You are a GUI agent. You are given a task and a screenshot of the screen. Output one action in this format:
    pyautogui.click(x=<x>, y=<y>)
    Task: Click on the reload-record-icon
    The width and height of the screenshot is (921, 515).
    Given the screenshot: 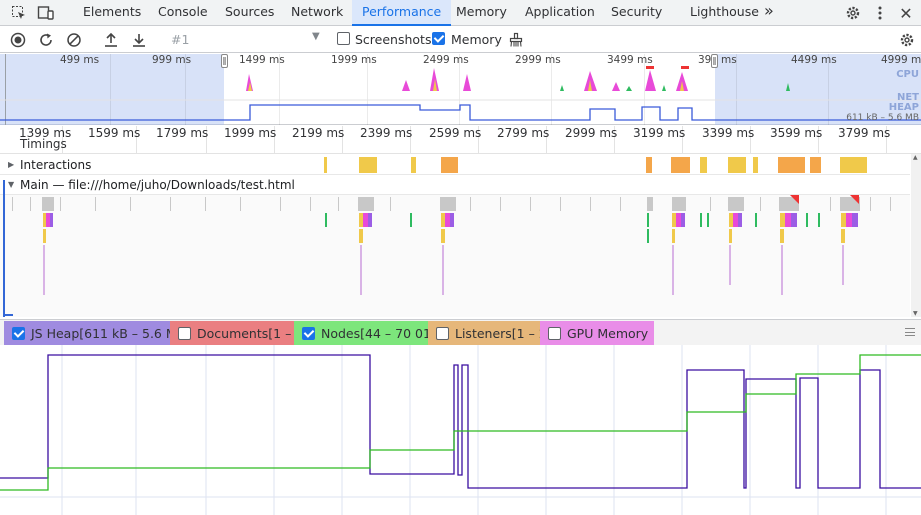 What is the action you would take?
    pyautogui.click(x=46, y=40)
    